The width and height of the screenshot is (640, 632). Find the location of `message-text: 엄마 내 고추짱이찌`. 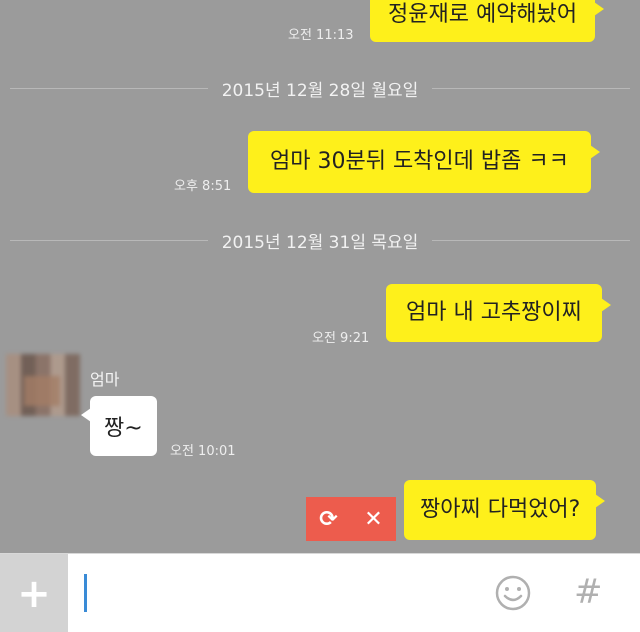

message-text: 엄마 내 고추짱이찌 is located at coordinates (494, 312).